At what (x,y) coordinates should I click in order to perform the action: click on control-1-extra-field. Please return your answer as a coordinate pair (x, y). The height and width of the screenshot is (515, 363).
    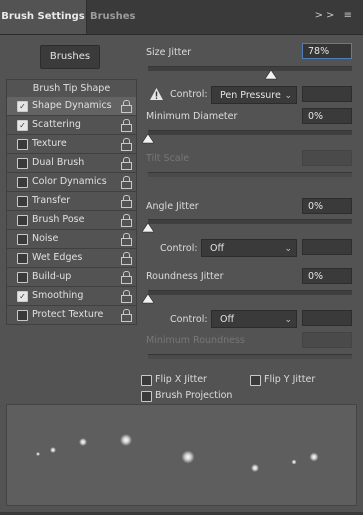
    Looking at the image, I should click on (327, 94).